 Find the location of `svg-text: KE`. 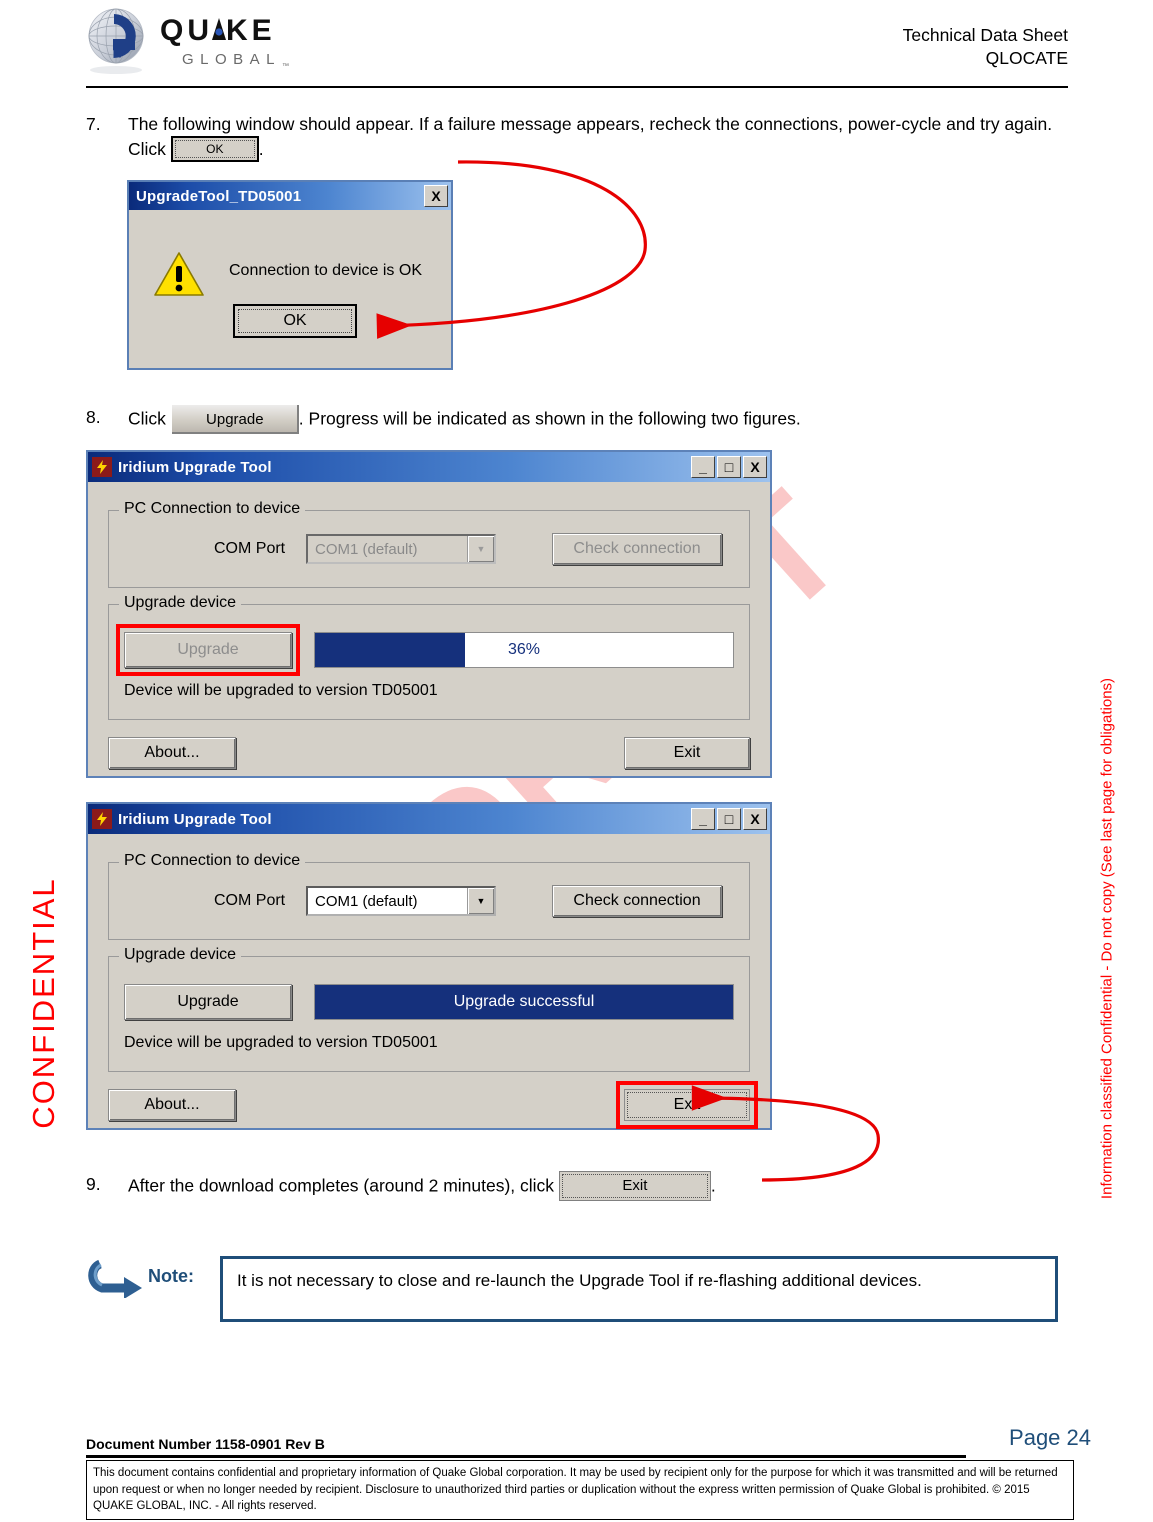

svg-text: KE is located at coordinates (251, 30).